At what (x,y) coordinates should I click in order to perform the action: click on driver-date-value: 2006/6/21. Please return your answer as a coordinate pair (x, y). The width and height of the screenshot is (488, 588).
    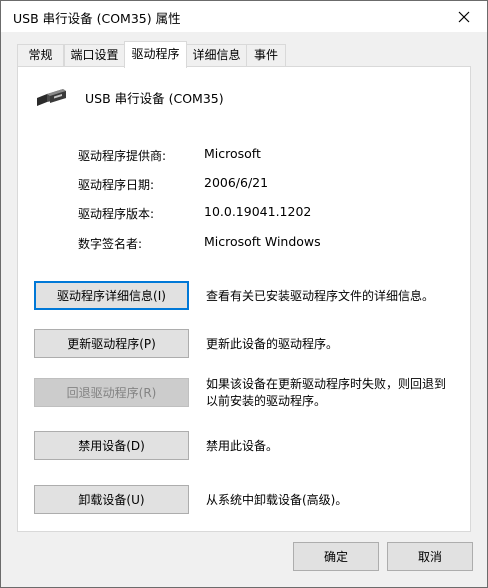
    Looking at the image, I should click on (236, 182).